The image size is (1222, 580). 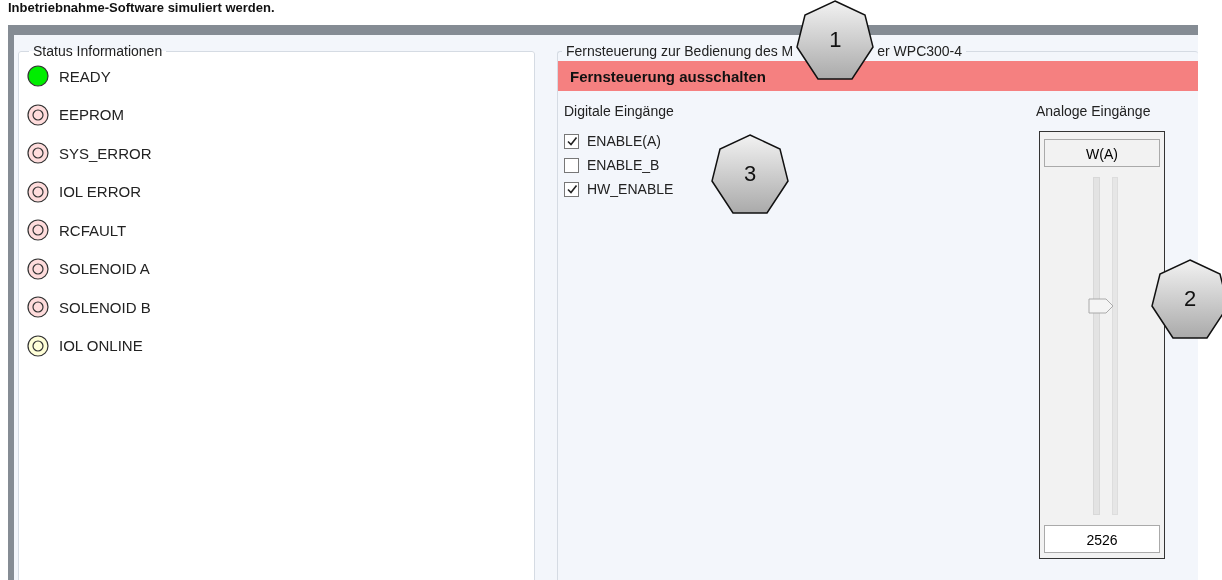 What do you see at coordinates (1190, 299) in the screenshot?
I see `callout-number: 2` at bounding box center [1190, 299].